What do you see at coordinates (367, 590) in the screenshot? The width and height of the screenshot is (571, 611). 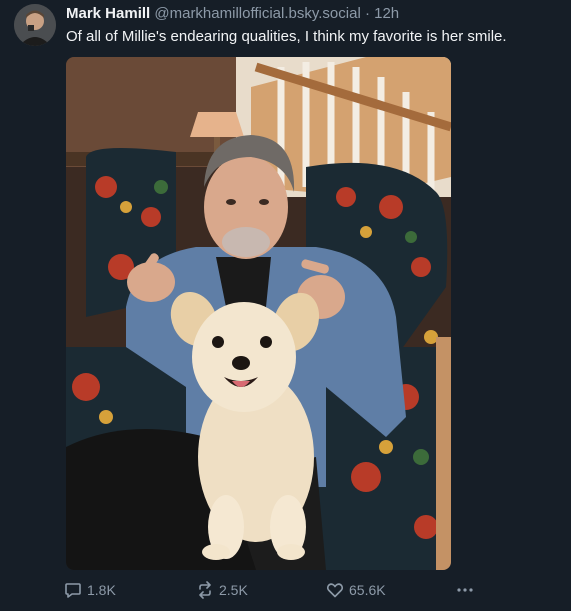 I see `like-count: 65.6K` at bounding box center [367, 590].